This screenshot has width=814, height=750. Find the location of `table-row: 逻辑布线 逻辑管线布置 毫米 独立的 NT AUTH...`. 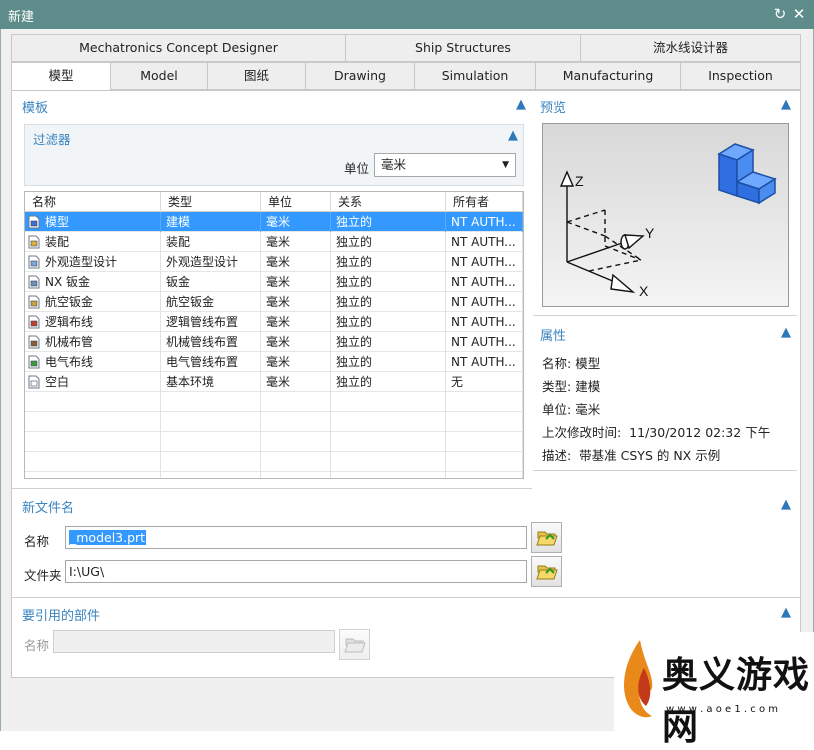

table-row: 逻辑布线 逻辑管线布置 毫米 独立的 NT AUTH... is located at coordinates (274, 322).